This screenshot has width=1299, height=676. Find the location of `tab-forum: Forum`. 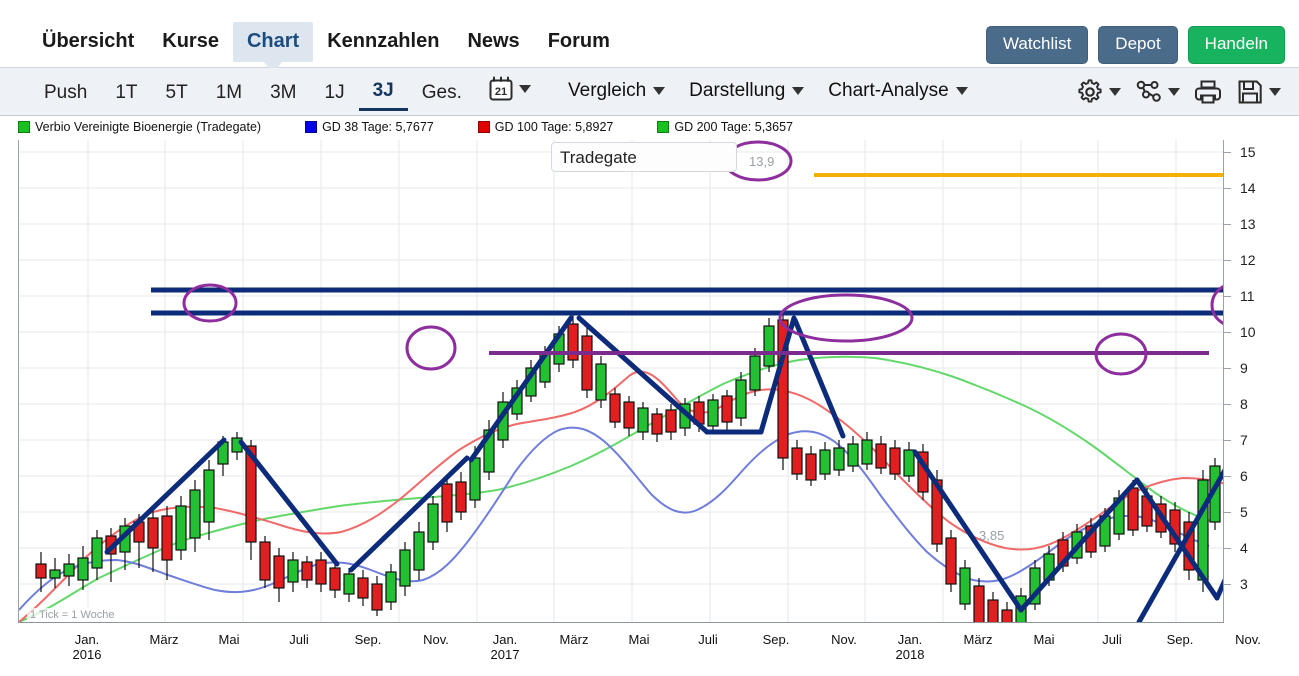

tab-forum: Forum is located at coordinates (579, 42).